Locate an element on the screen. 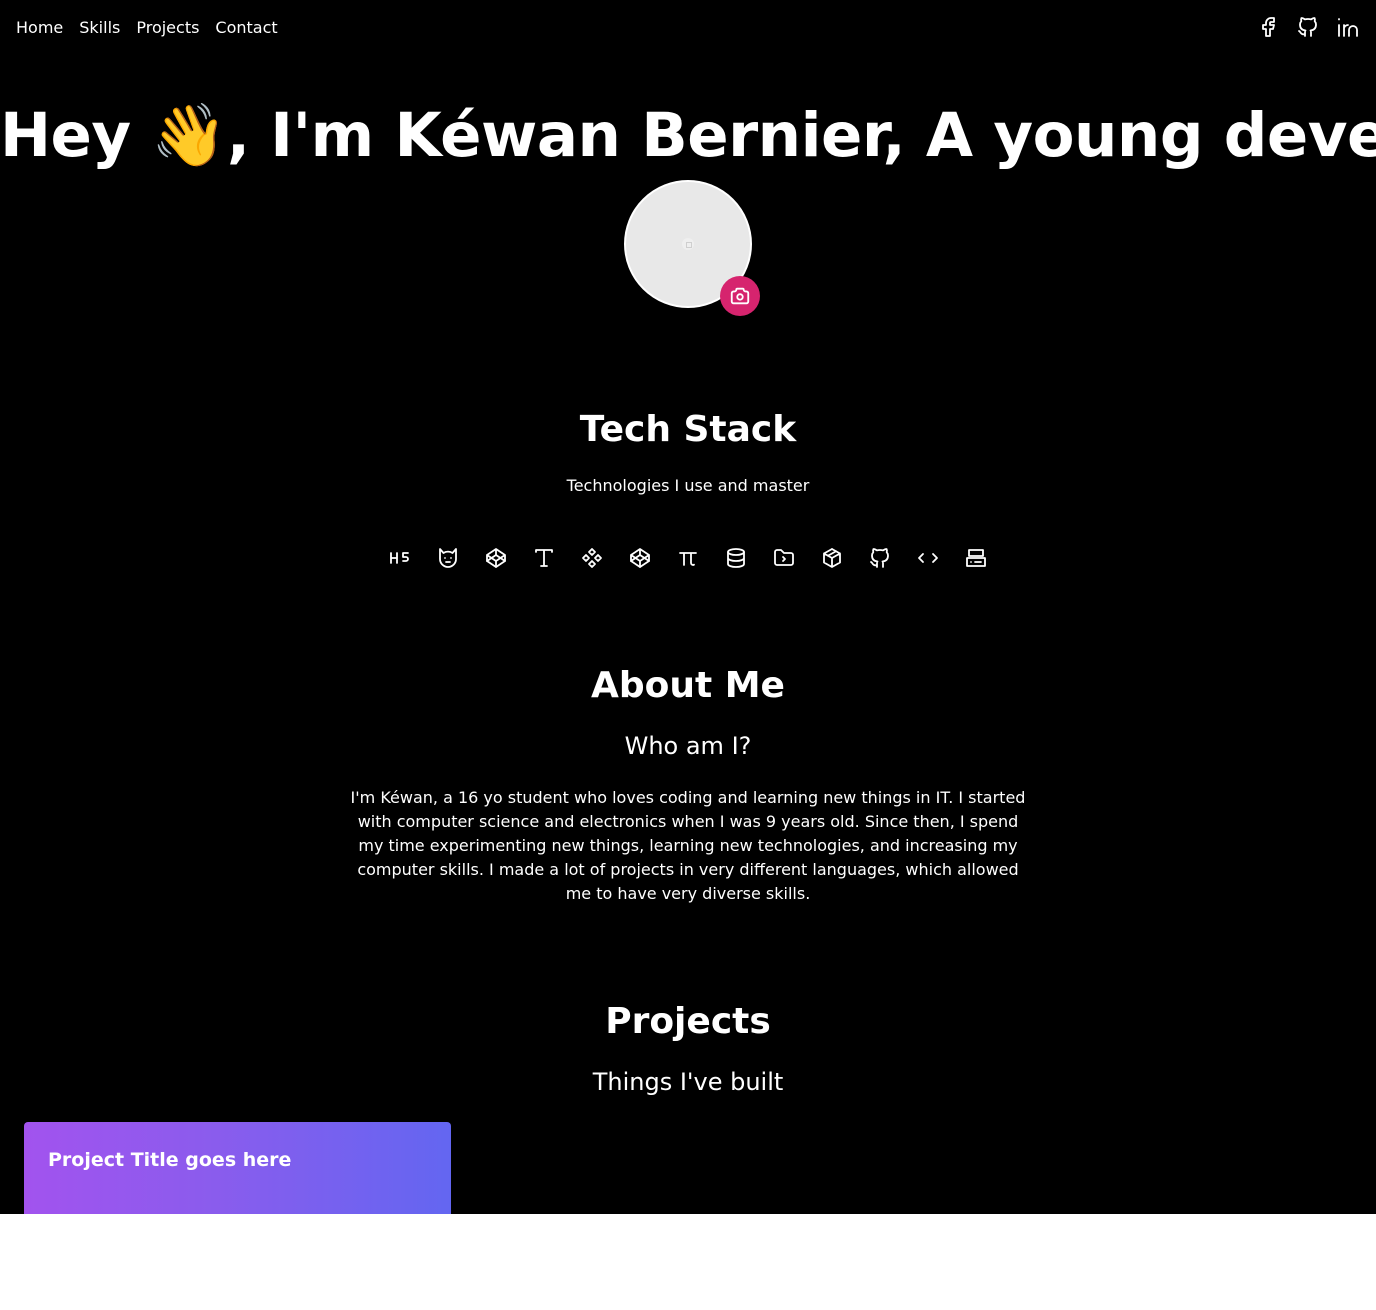 Image resolution: width=1376 pixels, height=1310 pixels. avatar-wrapper is located at coordinates (692, 248).